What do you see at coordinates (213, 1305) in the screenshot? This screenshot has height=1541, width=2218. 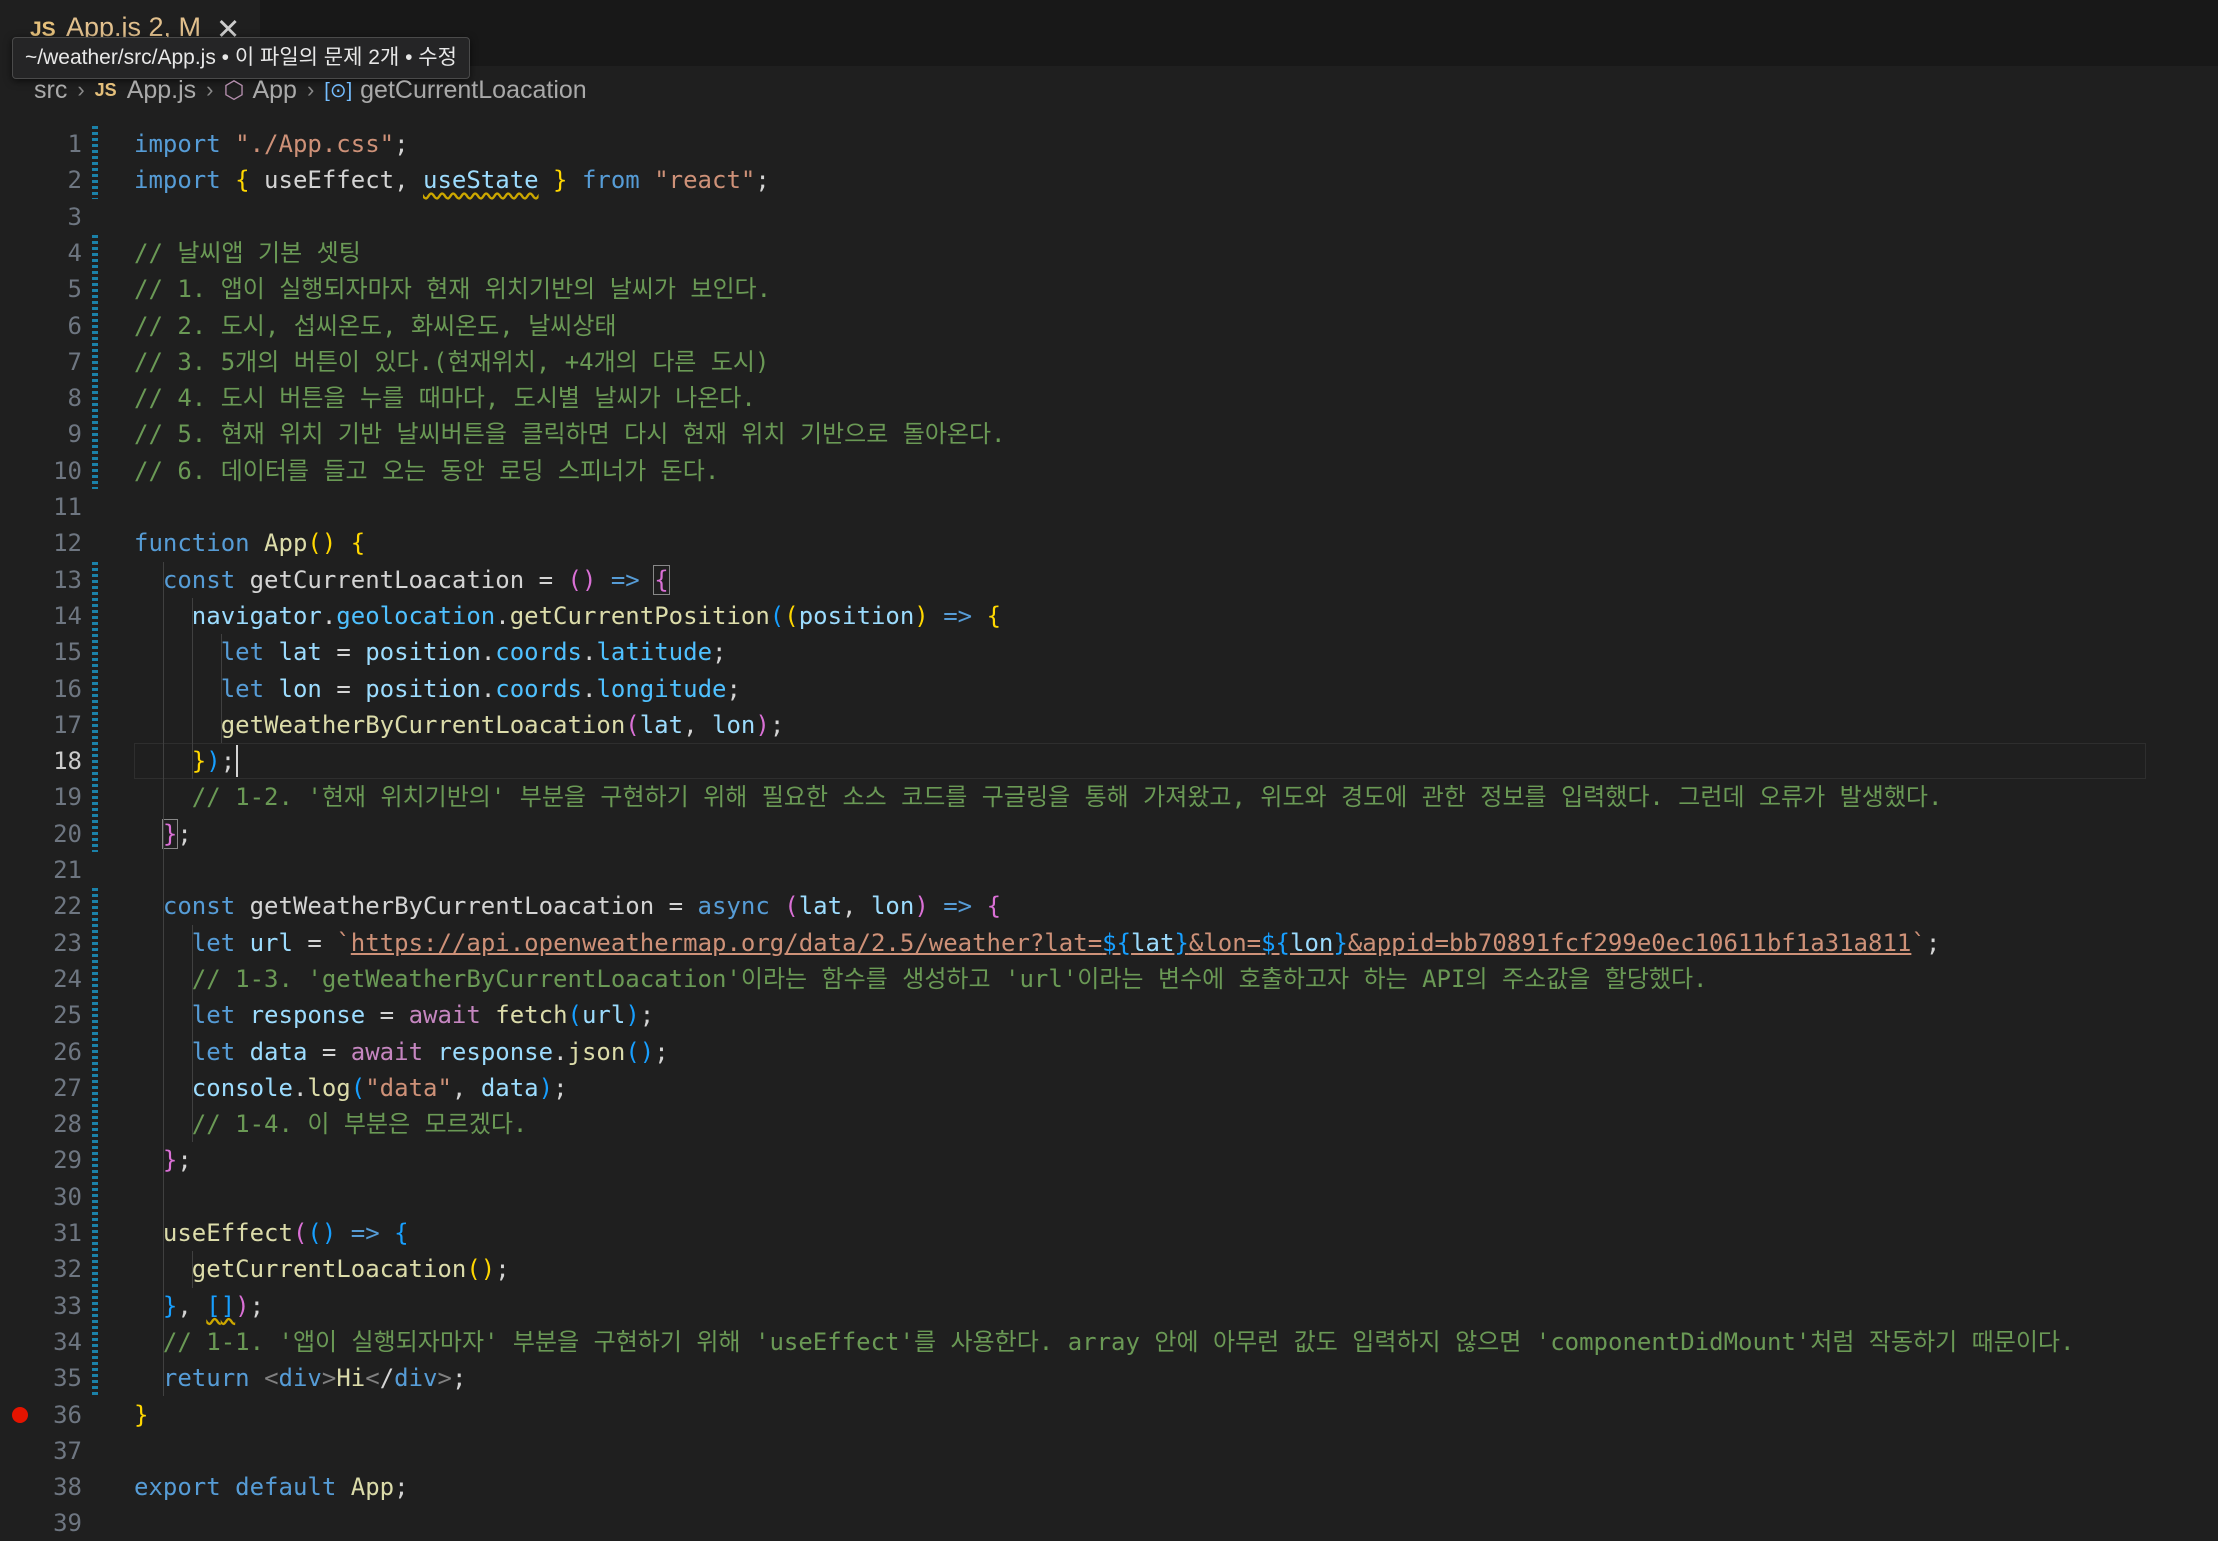 I see `code-text: }, []);` at bounding box center [213, 1305].